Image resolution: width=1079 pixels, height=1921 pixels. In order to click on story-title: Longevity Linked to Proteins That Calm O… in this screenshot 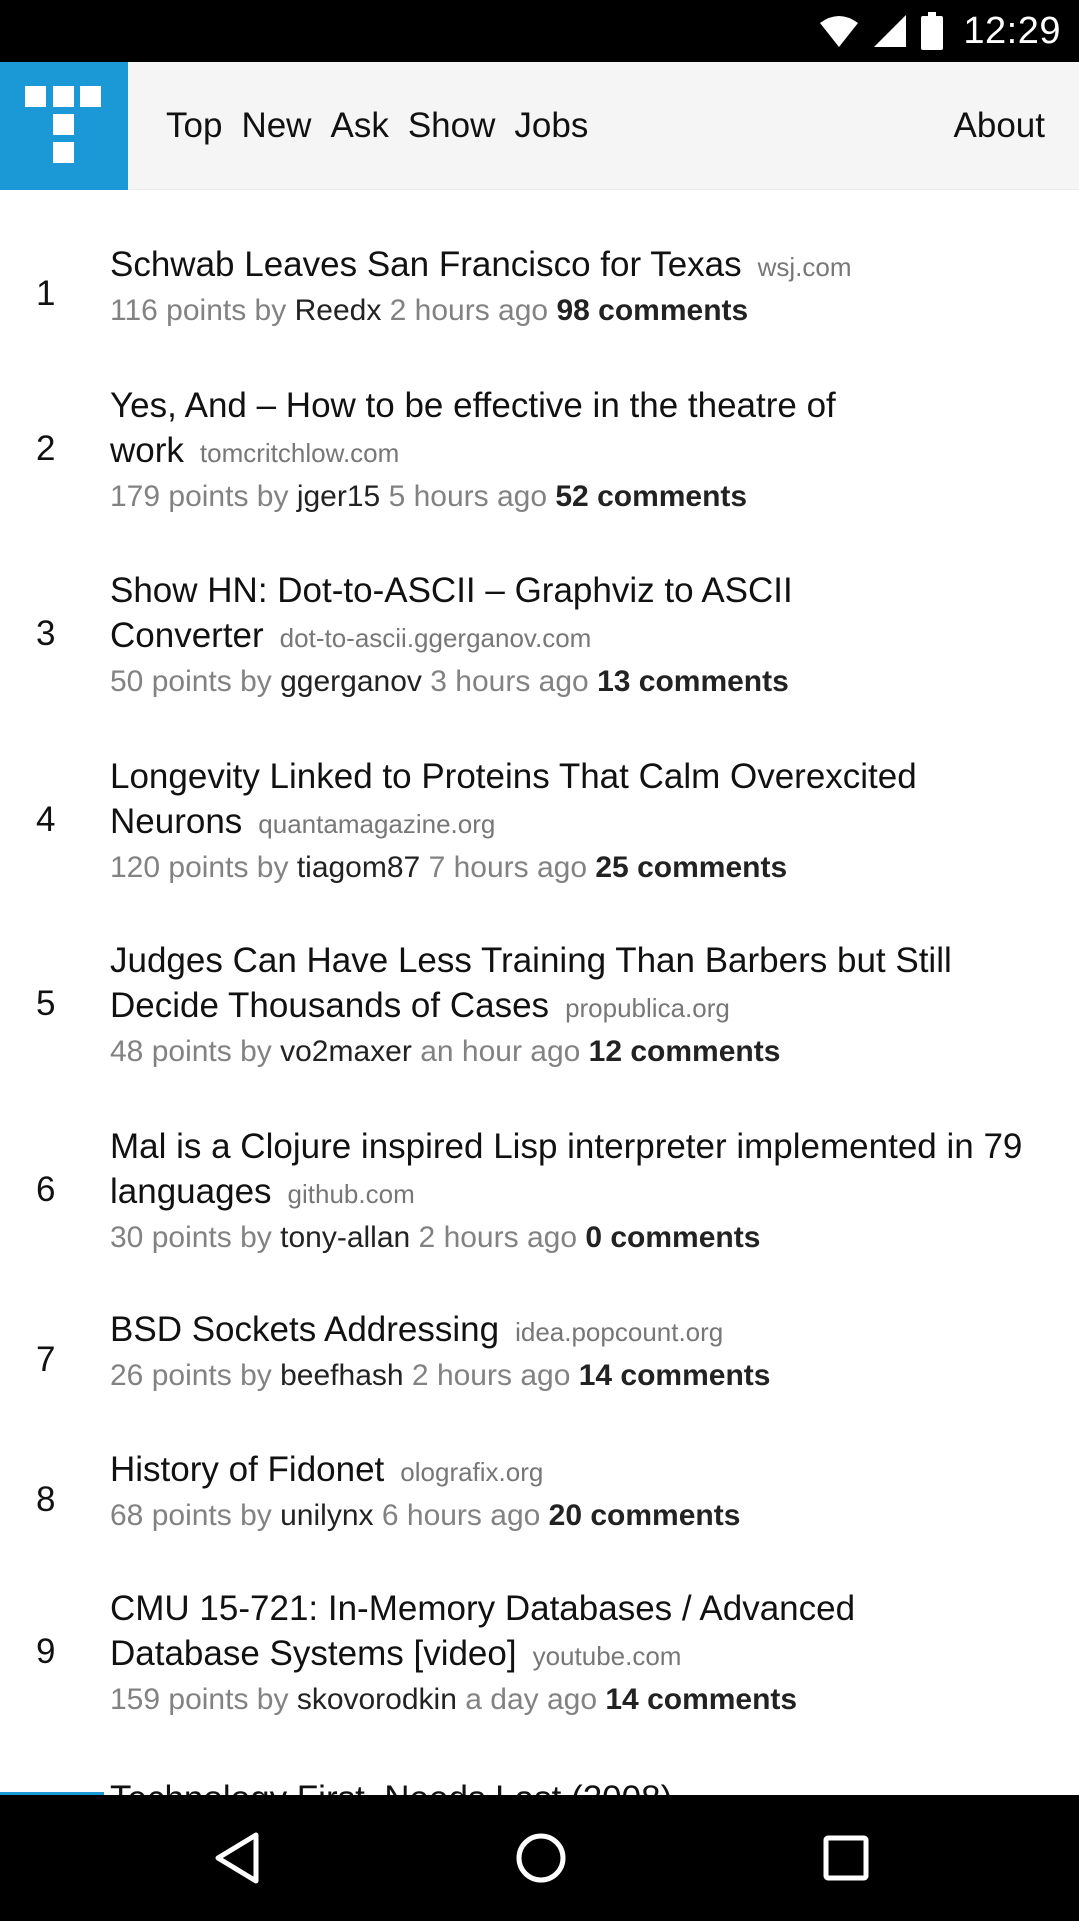, I will do `click(513, 799)`.